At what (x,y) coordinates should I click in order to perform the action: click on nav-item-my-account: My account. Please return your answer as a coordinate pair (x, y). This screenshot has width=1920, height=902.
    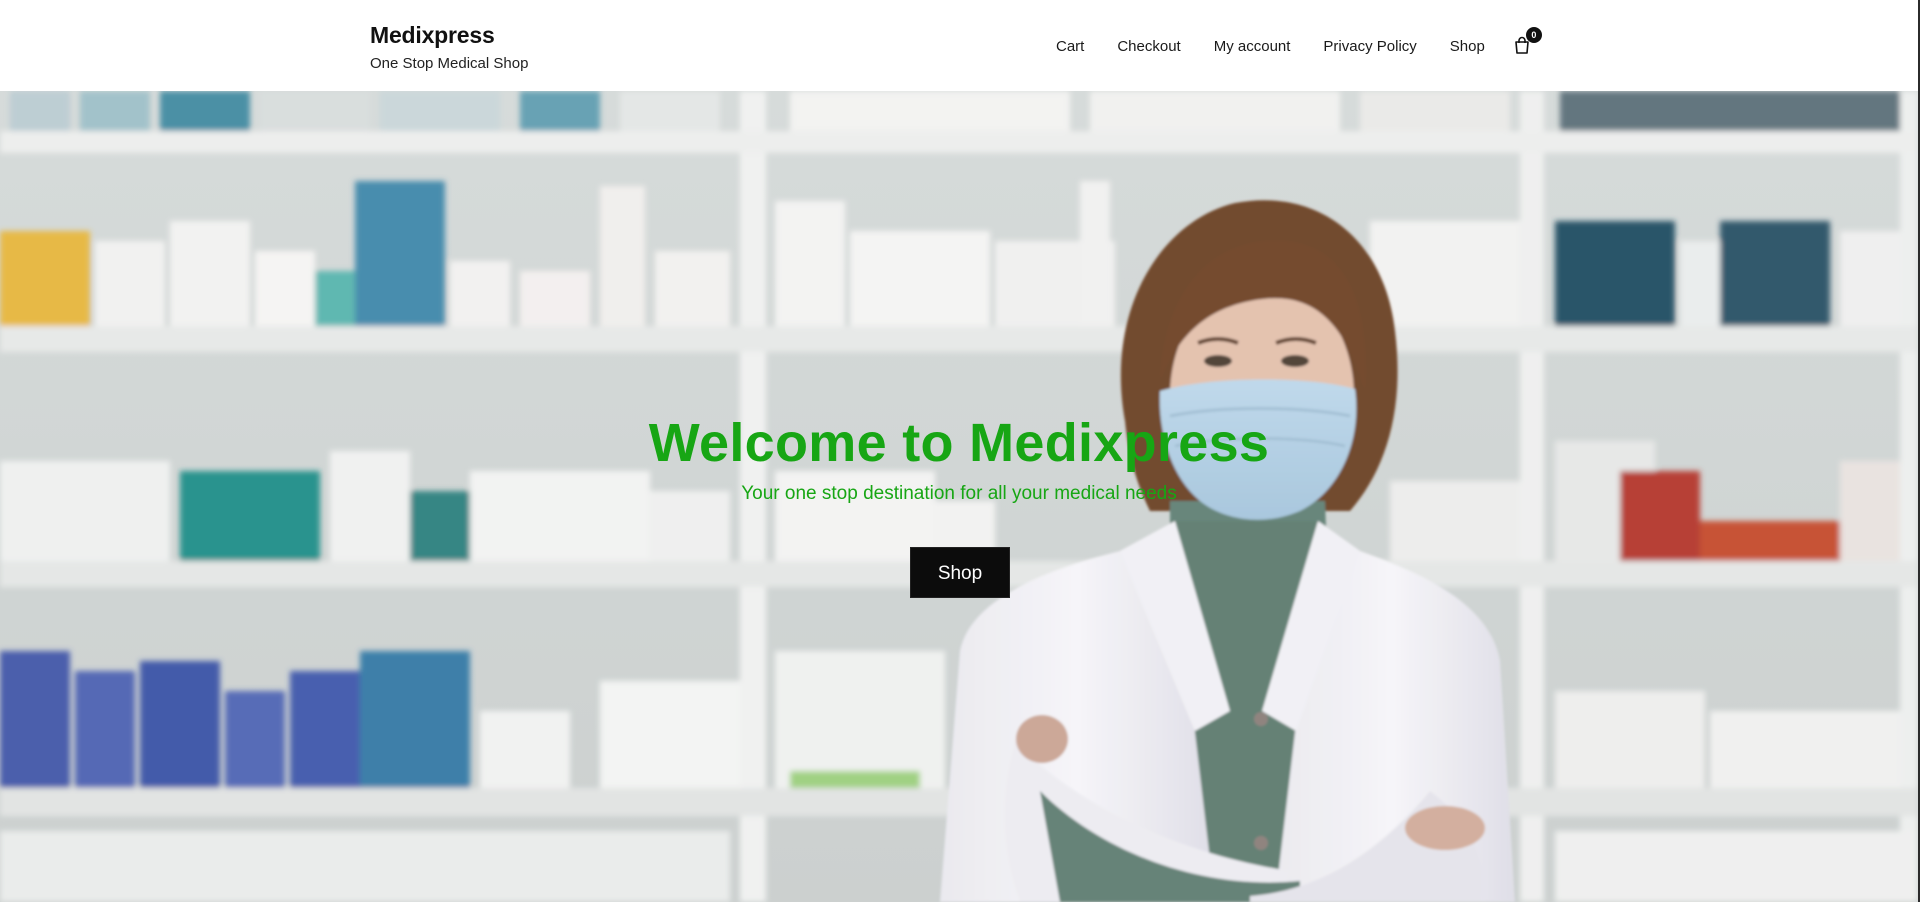
    Looking at the image, I should click on (1252, 47).